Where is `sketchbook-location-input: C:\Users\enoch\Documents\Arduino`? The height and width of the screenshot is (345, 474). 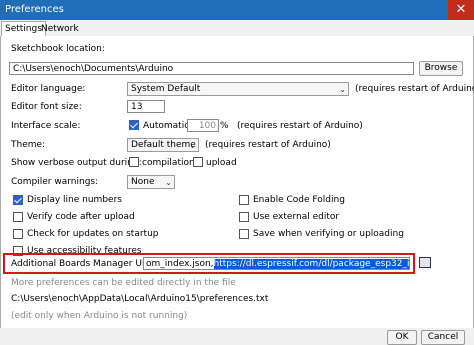
sketchbook-location-input: C:\Users\enoch\Documents\Arduino is located at coordinates (211, 68).